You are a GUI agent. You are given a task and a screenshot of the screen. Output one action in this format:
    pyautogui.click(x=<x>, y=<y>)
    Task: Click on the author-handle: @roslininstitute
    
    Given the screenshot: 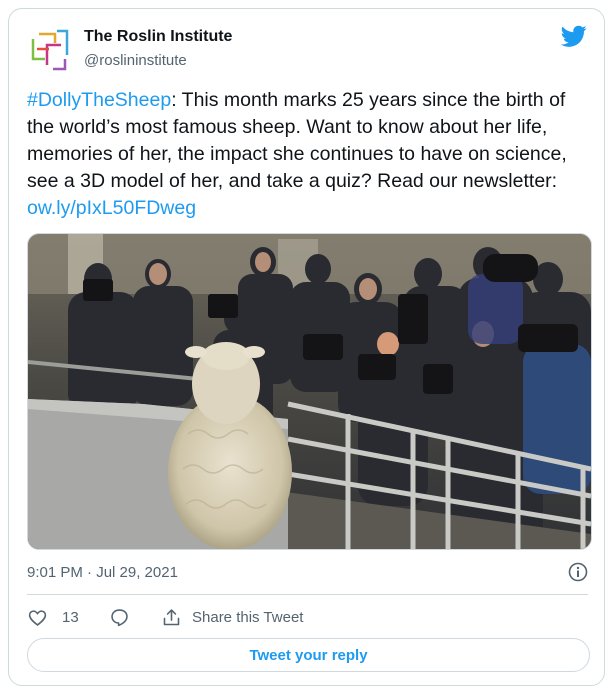 What is the action you would take?
    pyautogui.click(x=135, y=60)
    